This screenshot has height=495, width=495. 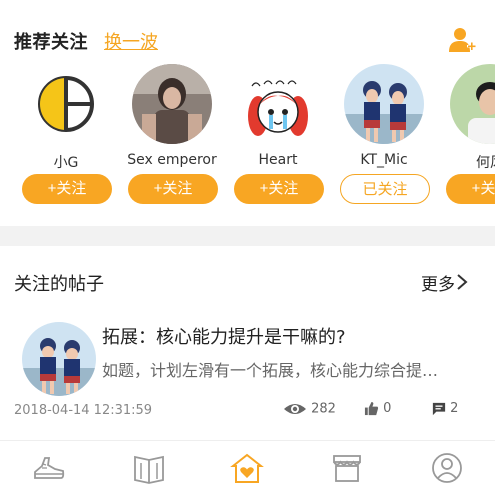 What do you see at coordinates (224, 336) in the screenshot?
I see `post-title: 拓展：核心能力提升是干嘛的?` at bounding box center [224, 336].